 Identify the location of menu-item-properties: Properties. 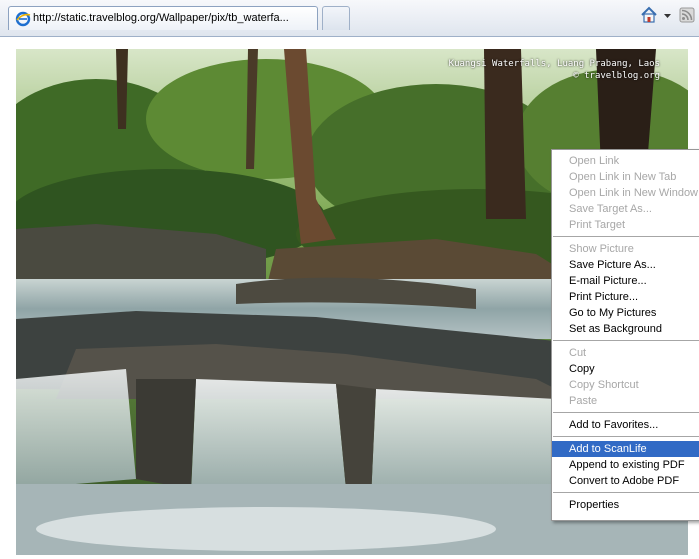
(625, 505).